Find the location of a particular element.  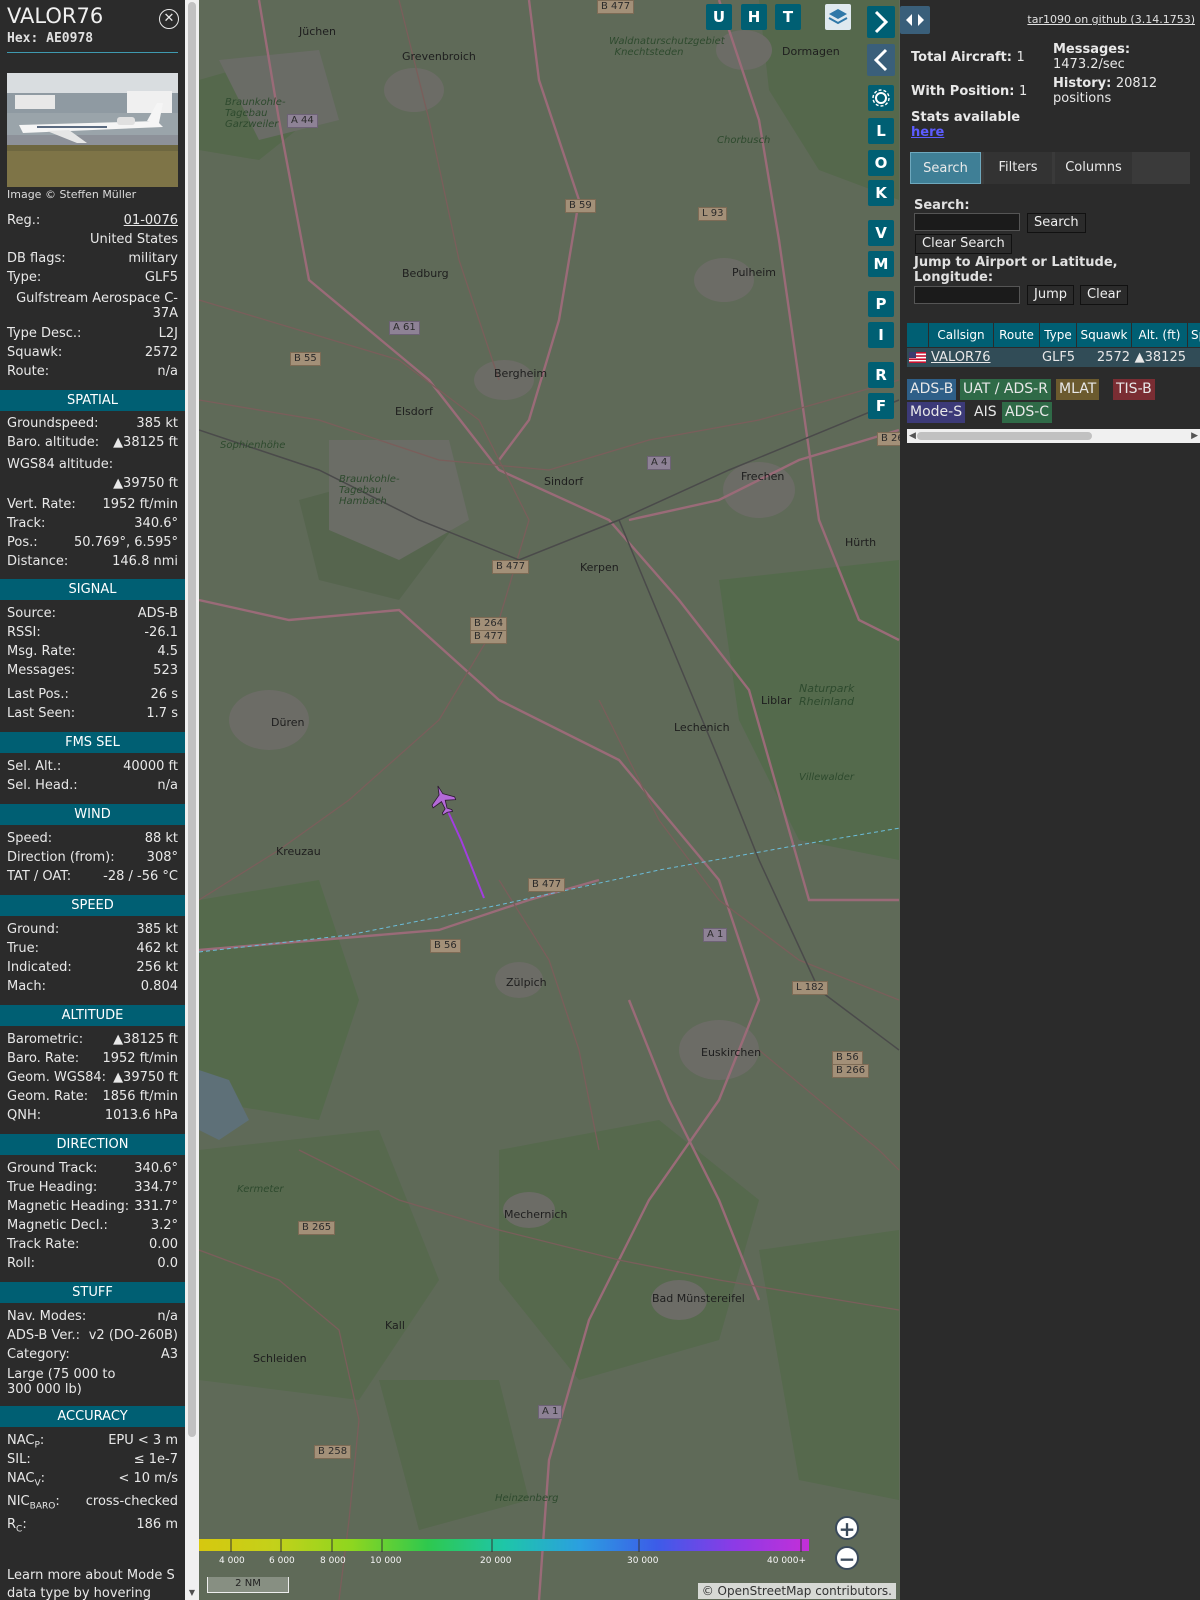

settings-gear-icon is located at coordinates (881, 98).